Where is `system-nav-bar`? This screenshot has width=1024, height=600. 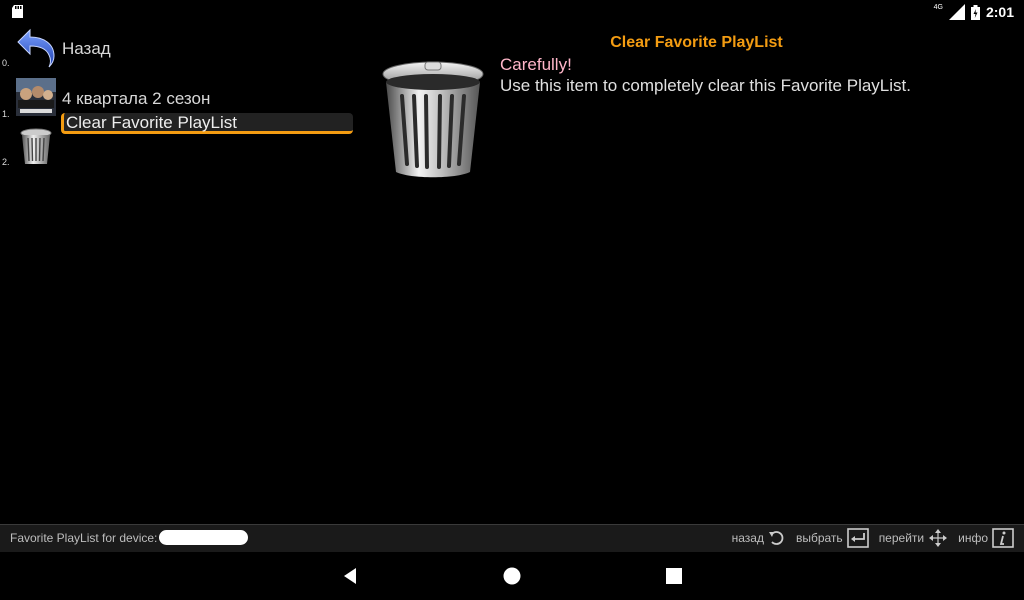
system-nav-bar is located at coordinates (512, 576).